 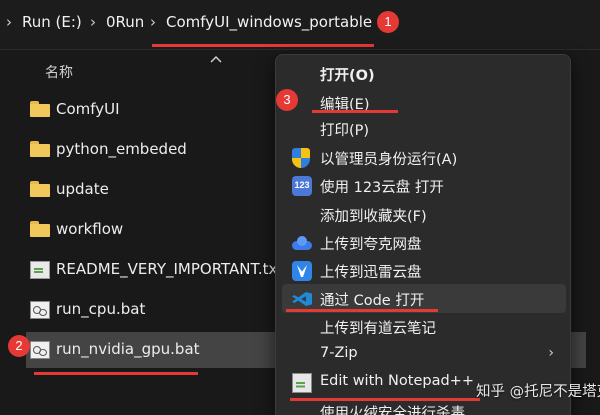 I want to click on annotation-badge-2: 2, so click(x=19, y=346).